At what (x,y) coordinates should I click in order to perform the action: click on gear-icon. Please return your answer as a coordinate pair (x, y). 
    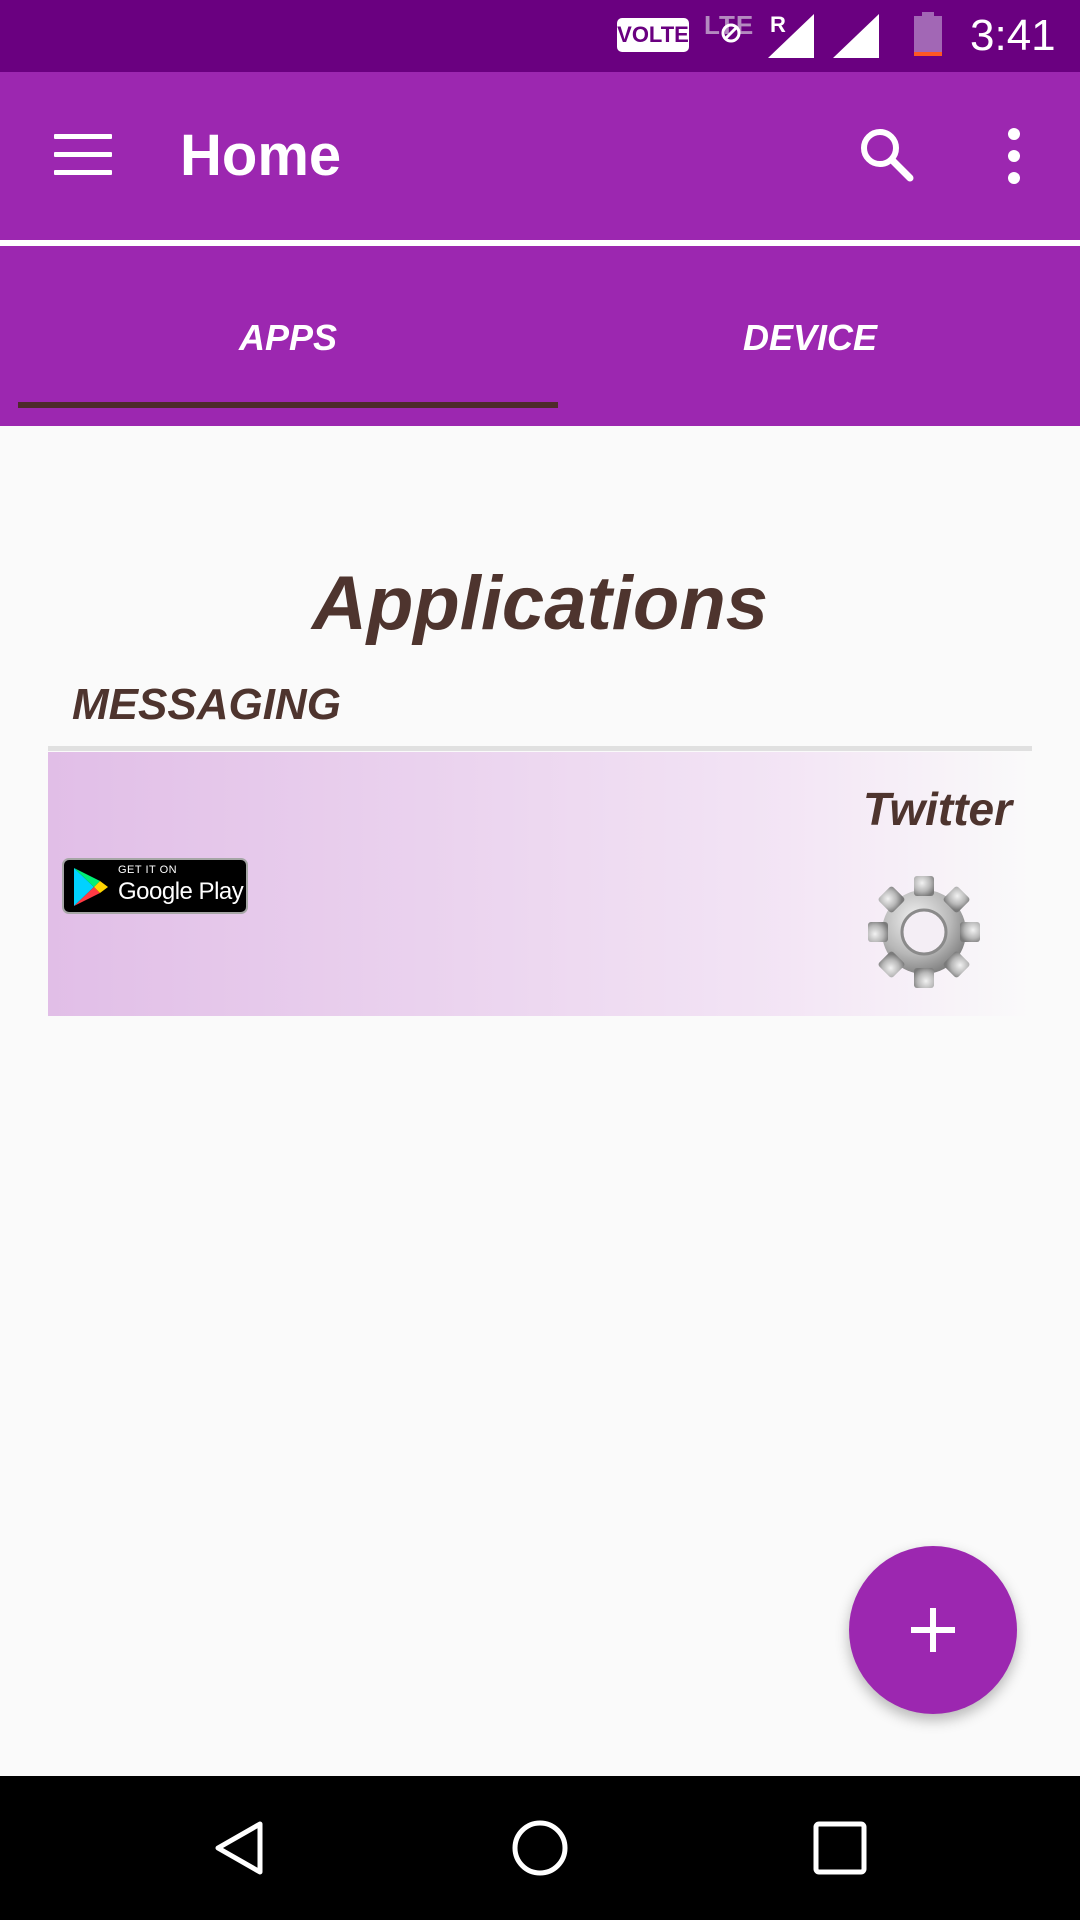
    Looking at the image, I should click on (924, 932).